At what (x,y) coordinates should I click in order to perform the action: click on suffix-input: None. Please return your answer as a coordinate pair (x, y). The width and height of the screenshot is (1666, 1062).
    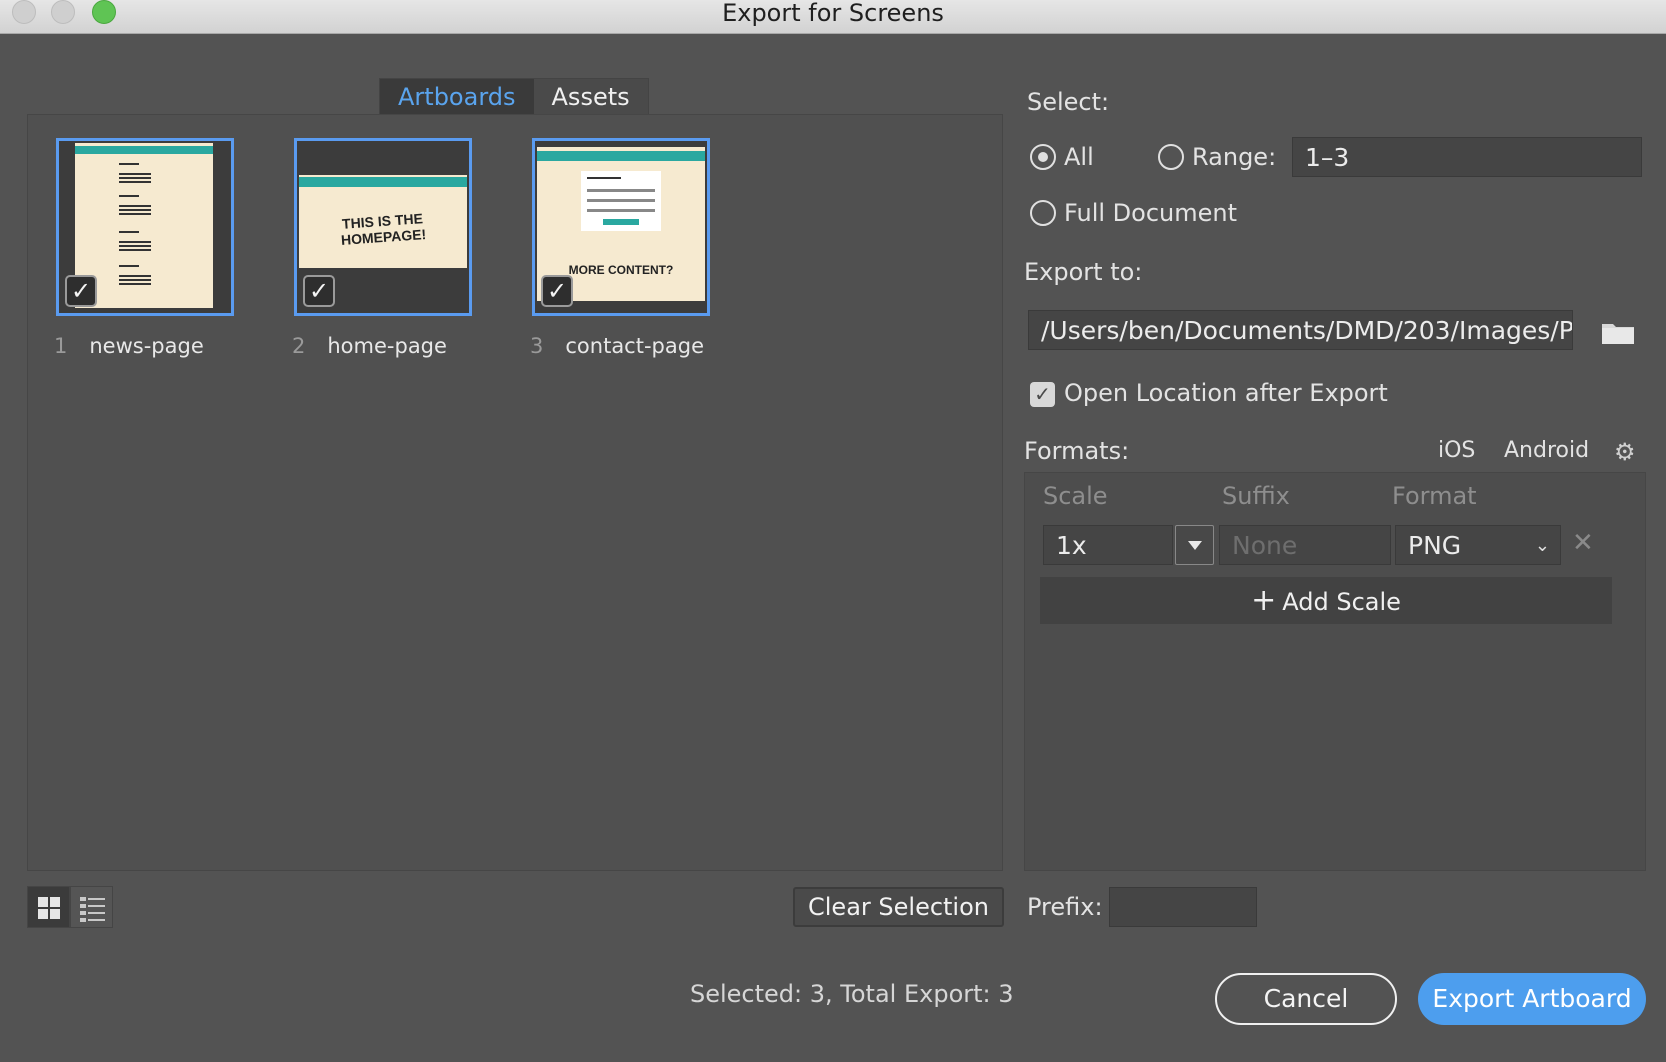
    Looking at the image, I should click on (1305, 545).